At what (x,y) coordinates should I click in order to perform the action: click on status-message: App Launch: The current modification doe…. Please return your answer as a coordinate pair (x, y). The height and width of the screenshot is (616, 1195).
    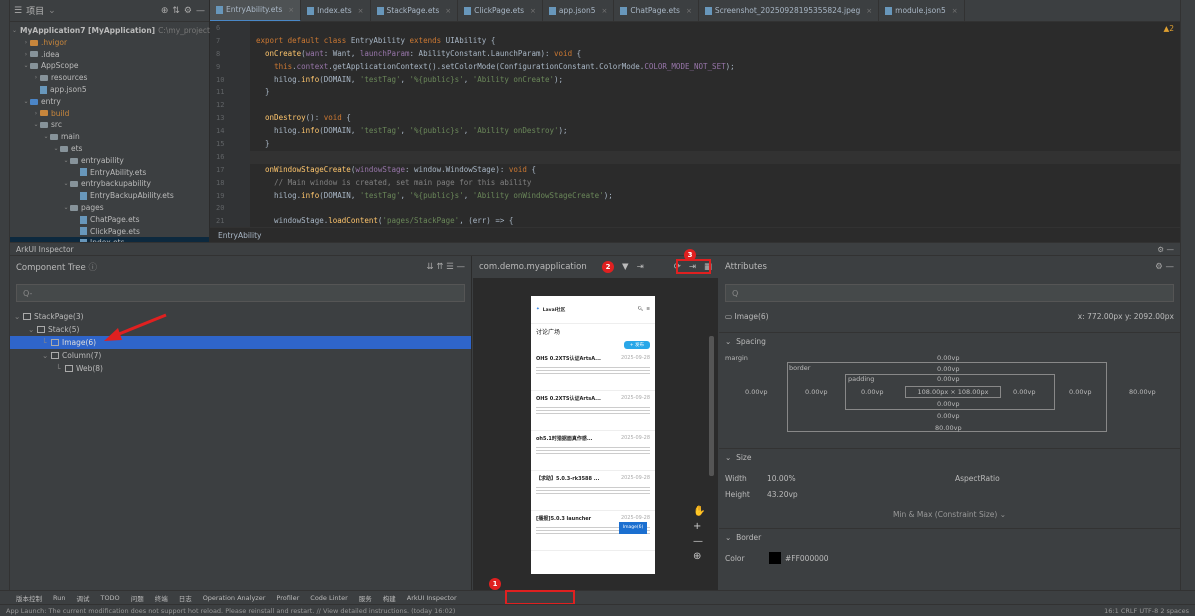
    Looking at the image, I should click on (230, 611).